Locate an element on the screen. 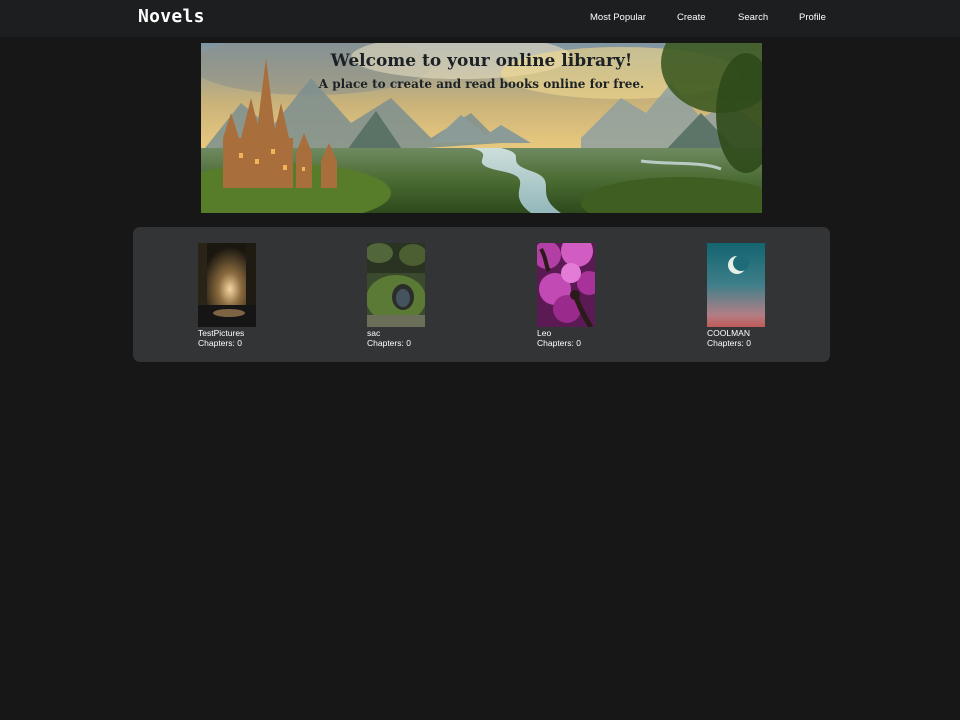 The image size is (960, 720). book-card-leo: Leo Chapters: 0 is located at coordinates (572, 295).